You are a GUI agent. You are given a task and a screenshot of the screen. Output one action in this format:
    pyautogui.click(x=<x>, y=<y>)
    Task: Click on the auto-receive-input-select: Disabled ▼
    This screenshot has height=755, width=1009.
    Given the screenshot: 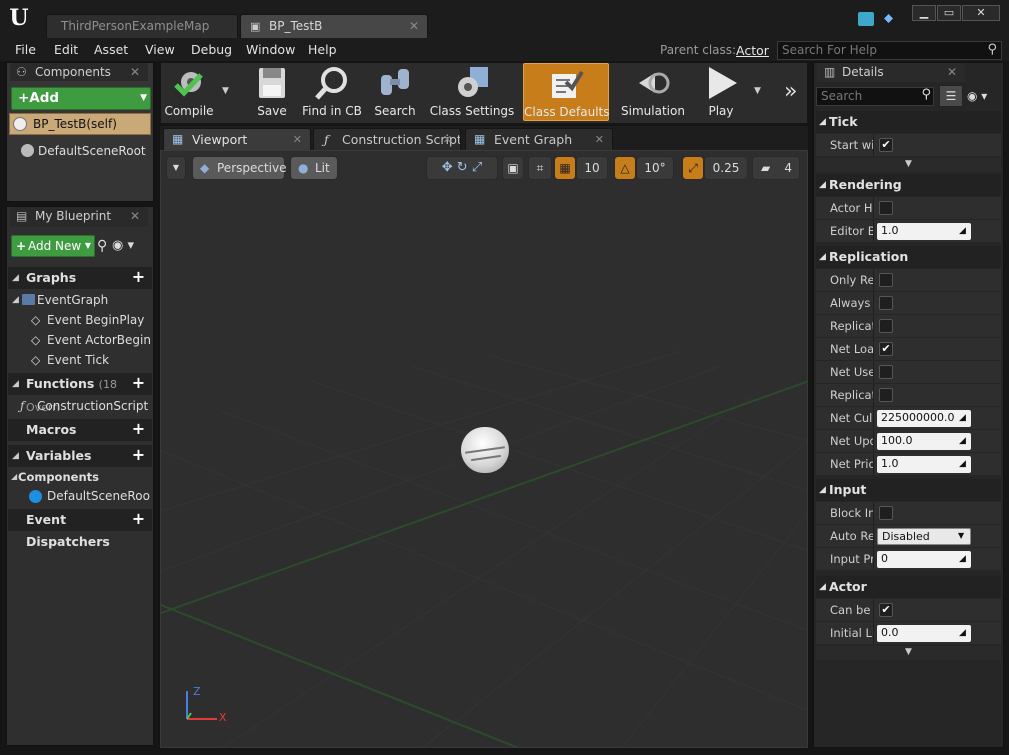 What is the action you would take?
    pyautogui.click(x=924, y=536)
    